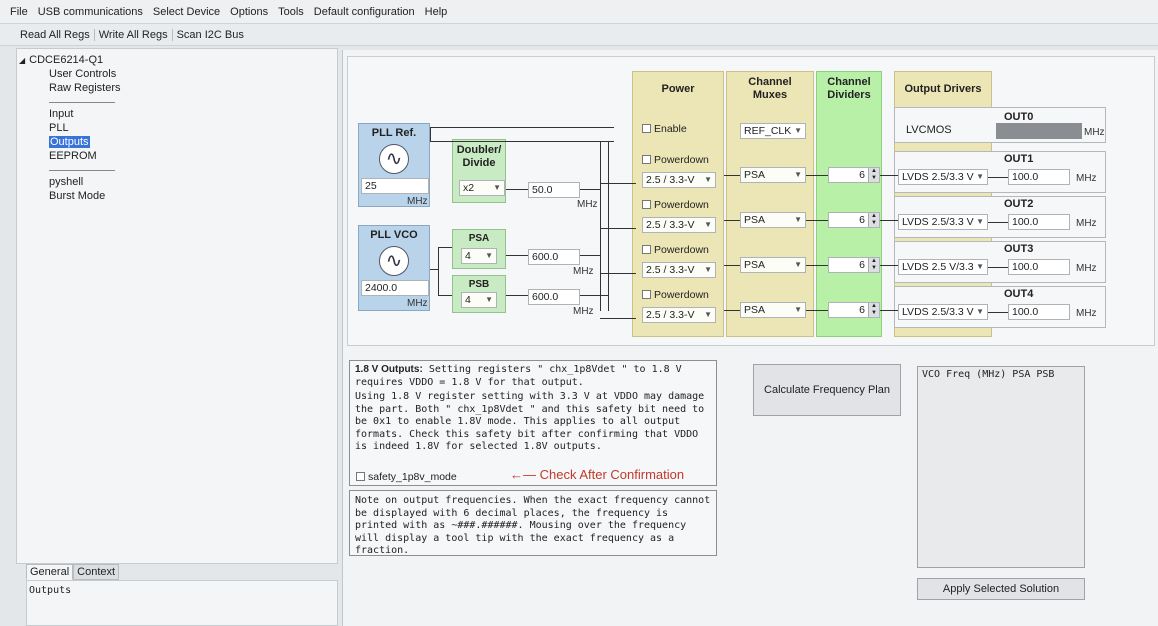 The height and width of the screenshot is (626, 1158). What do you see at coordinates (773, 175) in the screenshot?
I see `out1-mux-select: PSA ▼` at bounding box center [773, 175].